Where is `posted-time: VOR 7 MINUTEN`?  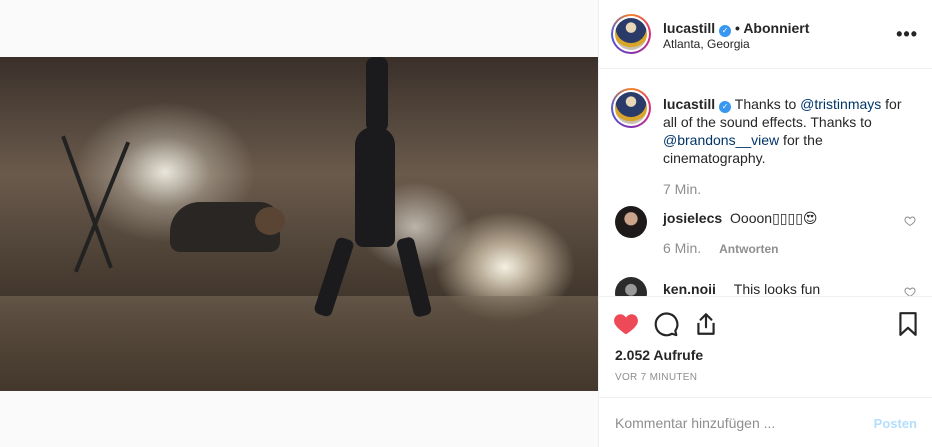 posted-time: VOR 7 MINUTEN is located at coordinates (656, 377).